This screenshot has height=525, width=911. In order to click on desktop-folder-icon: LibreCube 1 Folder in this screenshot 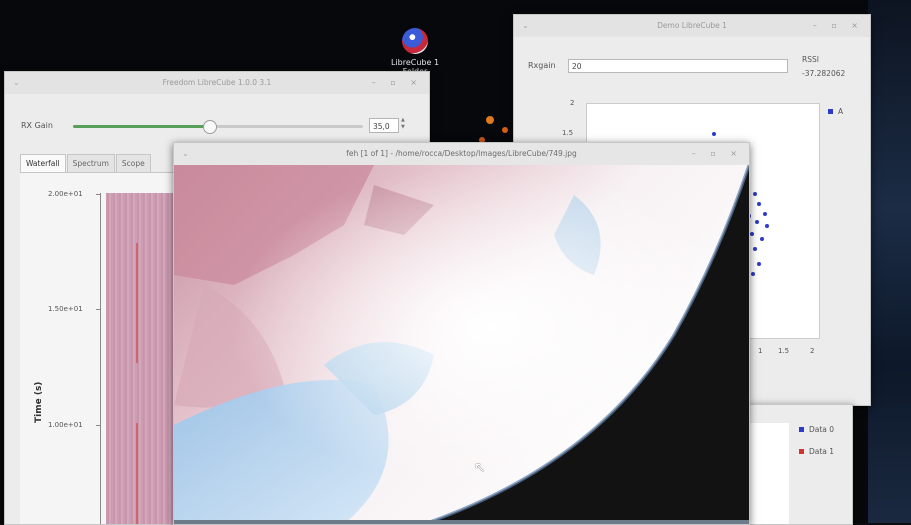, I will do `click(415, 52)`.